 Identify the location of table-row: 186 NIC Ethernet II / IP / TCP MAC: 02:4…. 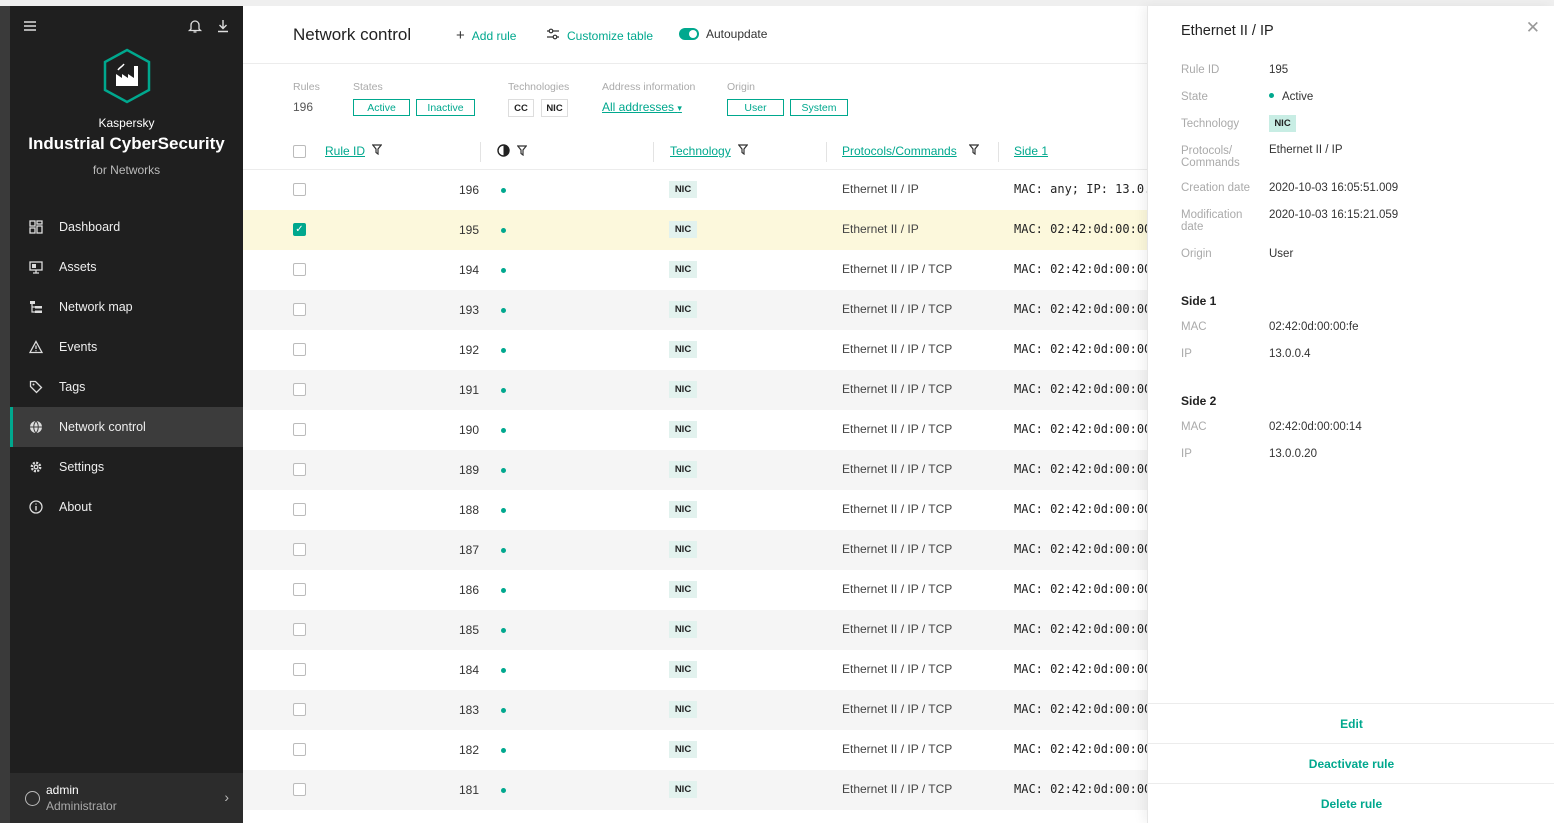
(695, 590).